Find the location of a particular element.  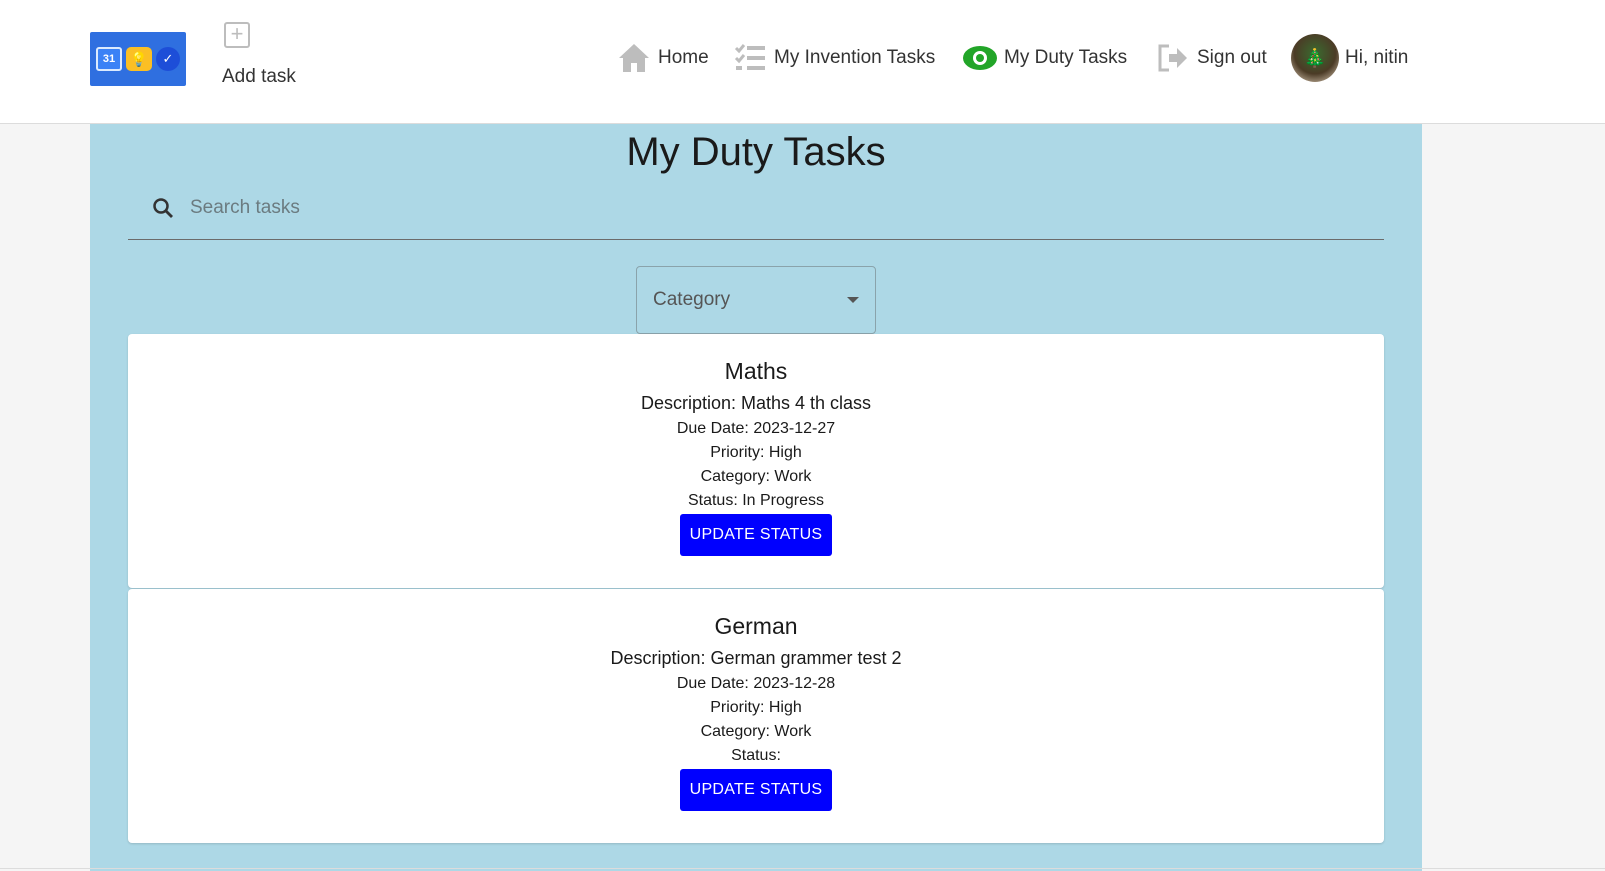

plus-square-icon: + is located at coordinates (237, 35).